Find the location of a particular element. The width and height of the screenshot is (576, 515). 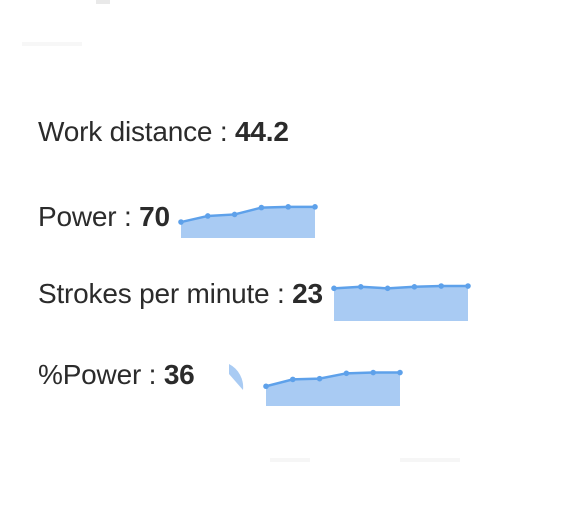

stat-strokes-per-minute: Strokes per minute : 23 is located at coordinates (254, 299).